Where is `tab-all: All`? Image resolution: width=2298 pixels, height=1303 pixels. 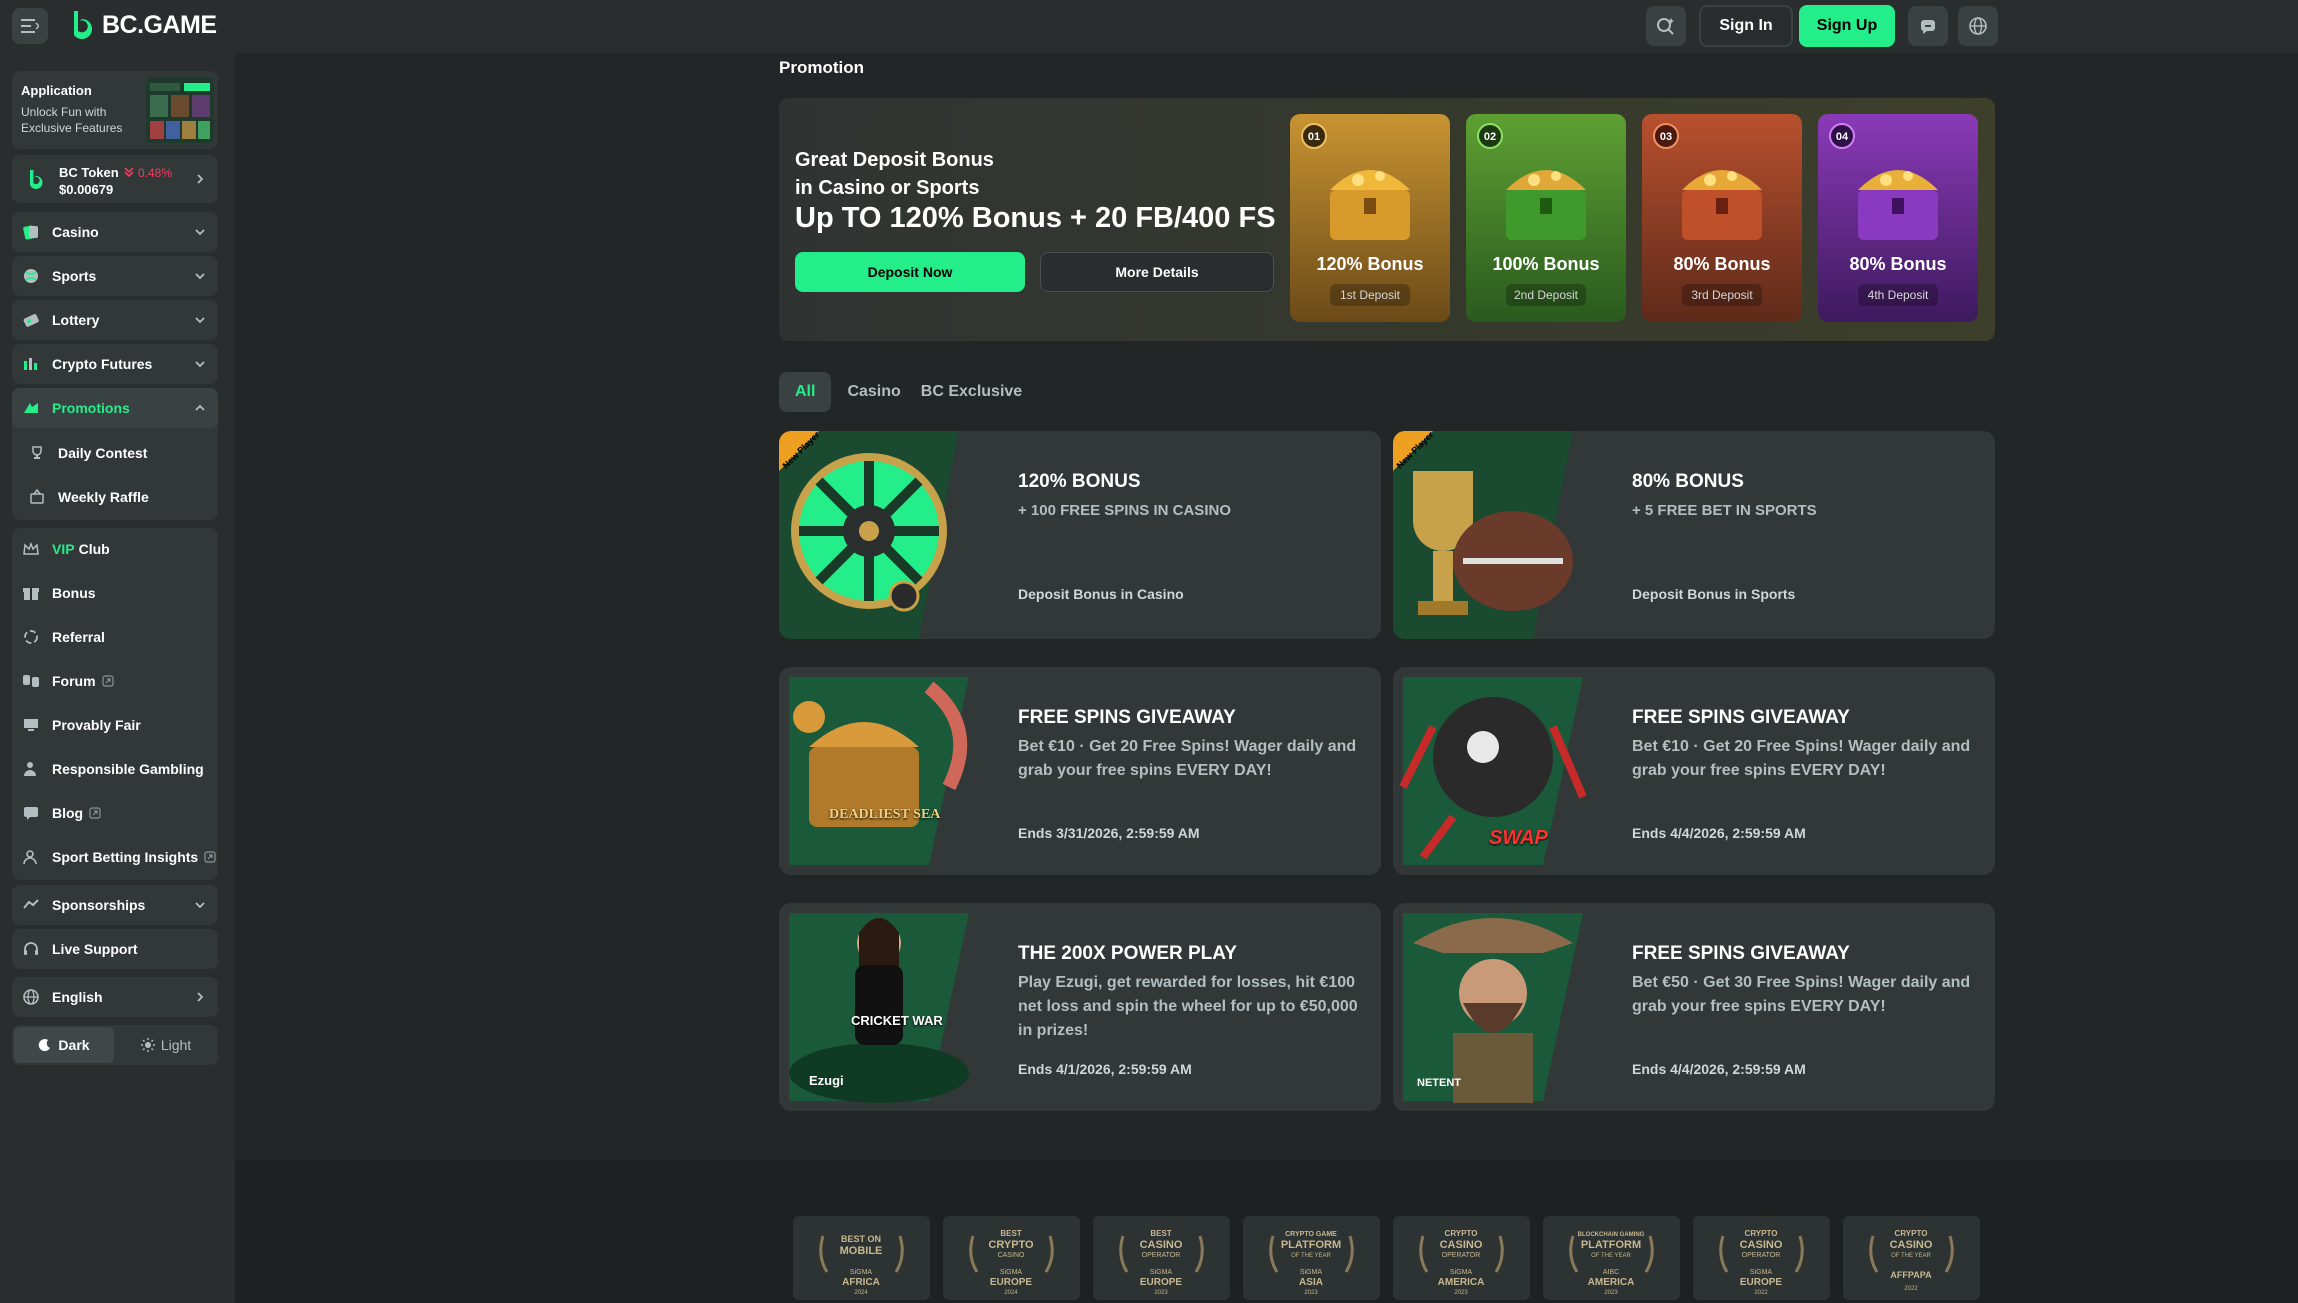
tab-all: All is located at coordinates (805, 392).